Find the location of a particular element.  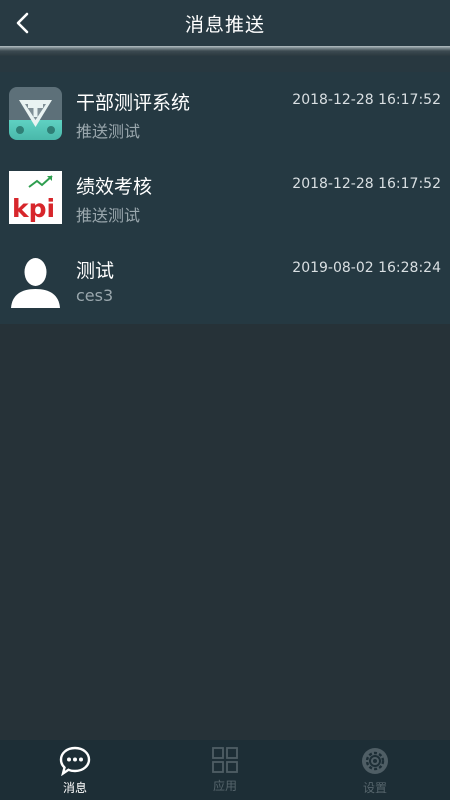

header-divider is located at coordinates (225, 51).